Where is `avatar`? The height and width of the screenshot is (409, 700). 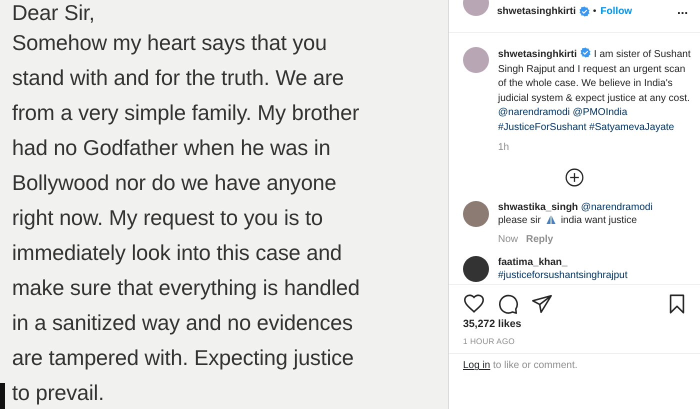
avatar is located at coordinates (476, 269).